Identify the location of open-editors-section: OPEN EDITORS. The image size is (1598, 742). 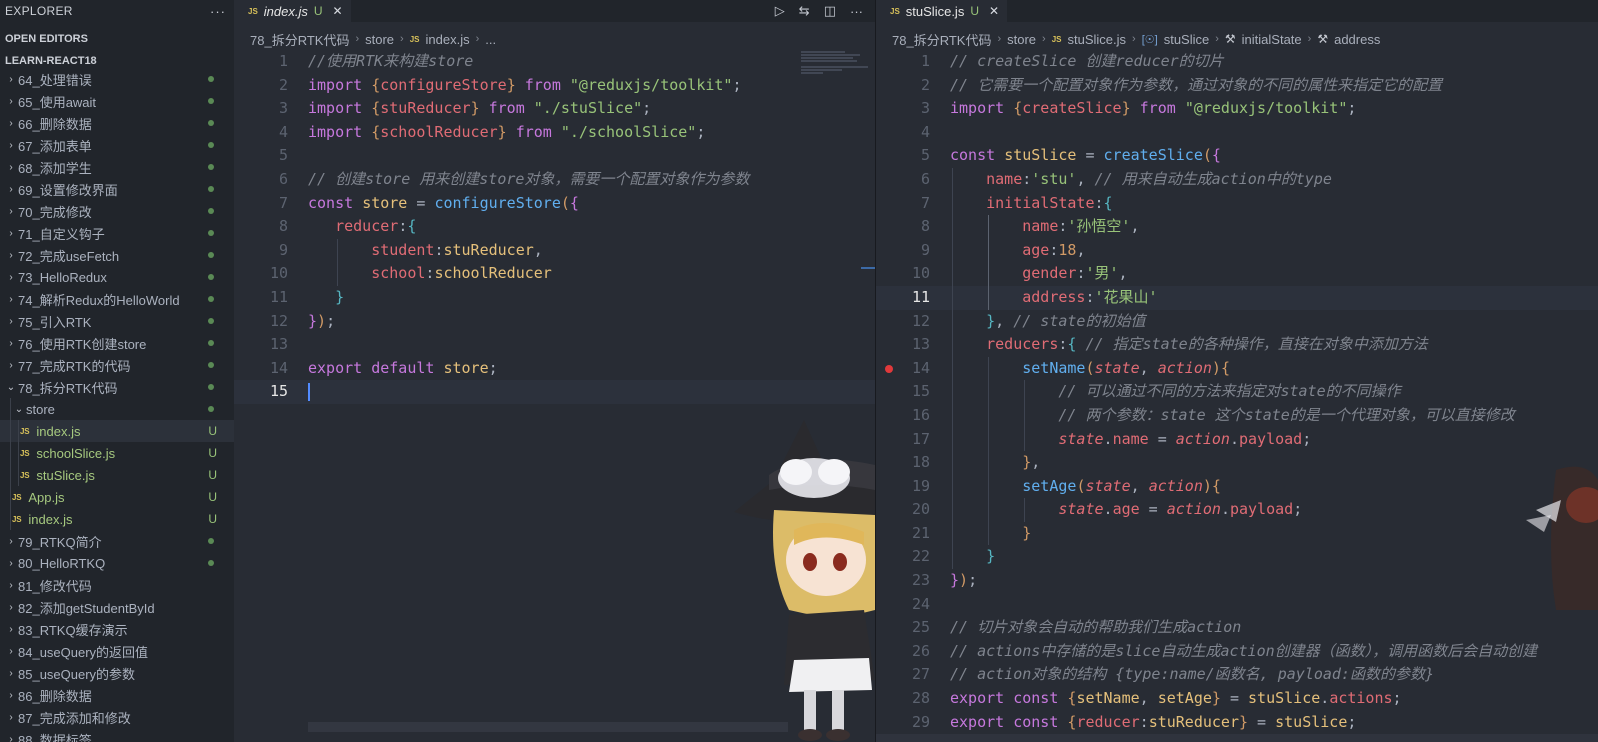
(117, 39).